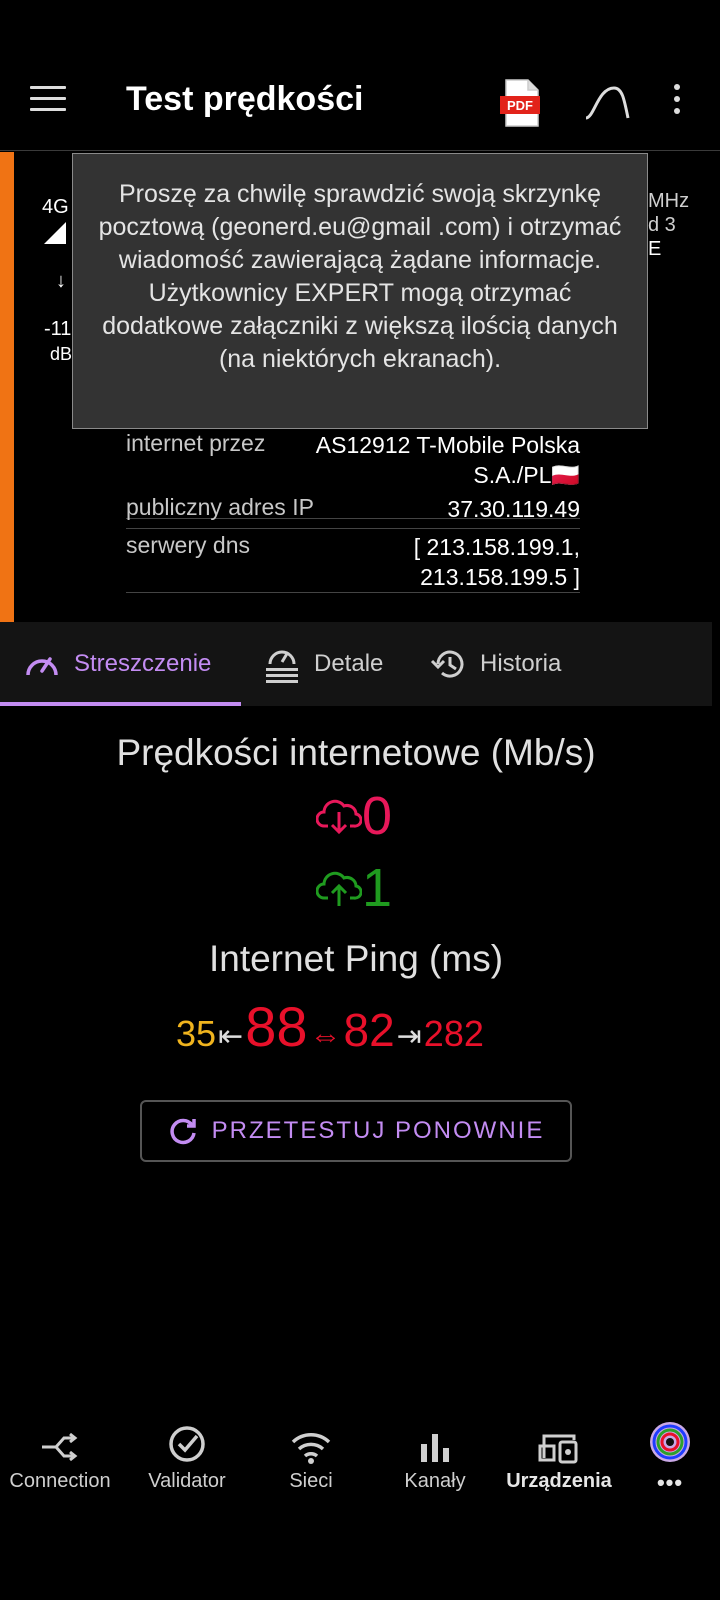 This screenshot has height=1600, width=720. I want to click on dns-primary: [ 213.158.199.1,, so click(496, 547).